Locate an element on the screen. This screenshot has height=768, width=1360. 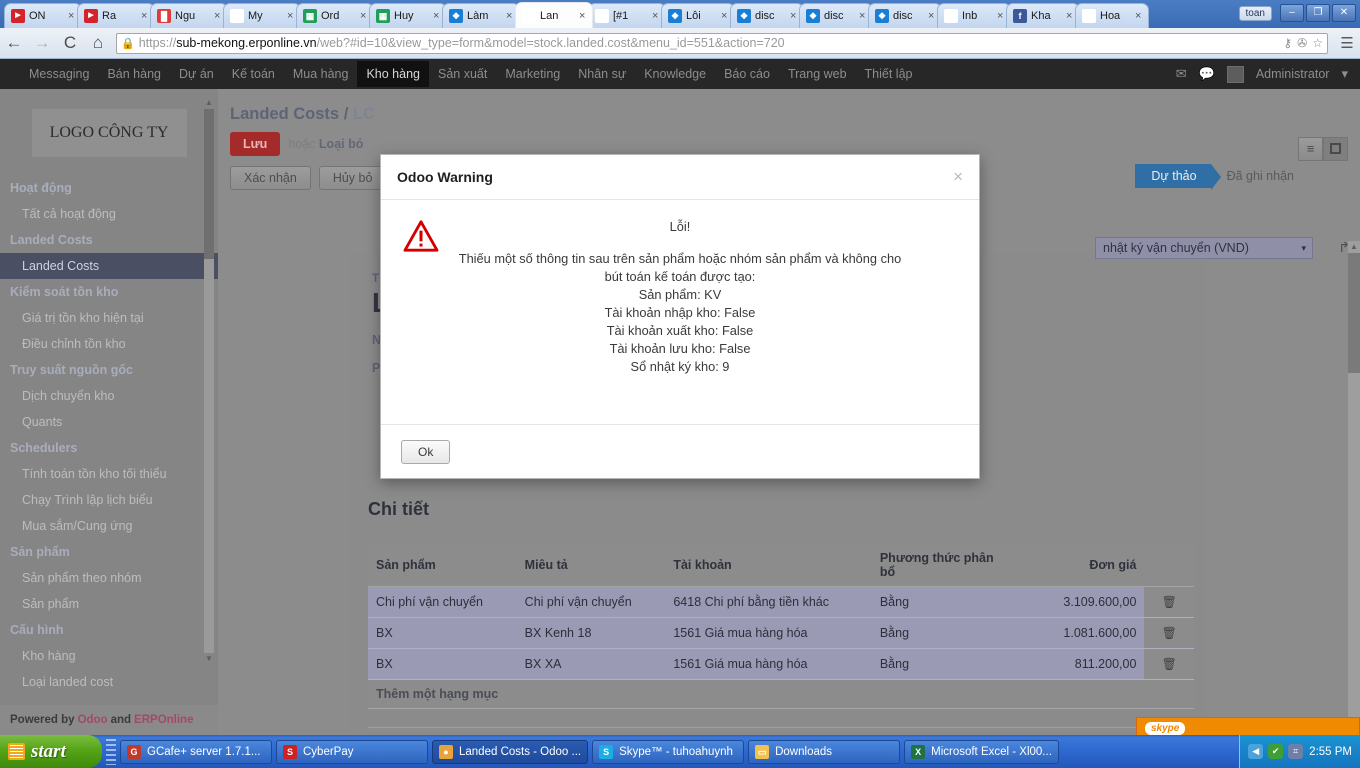
add-item-label: Thêm một hạng mục is located at coordinates (781, 694).